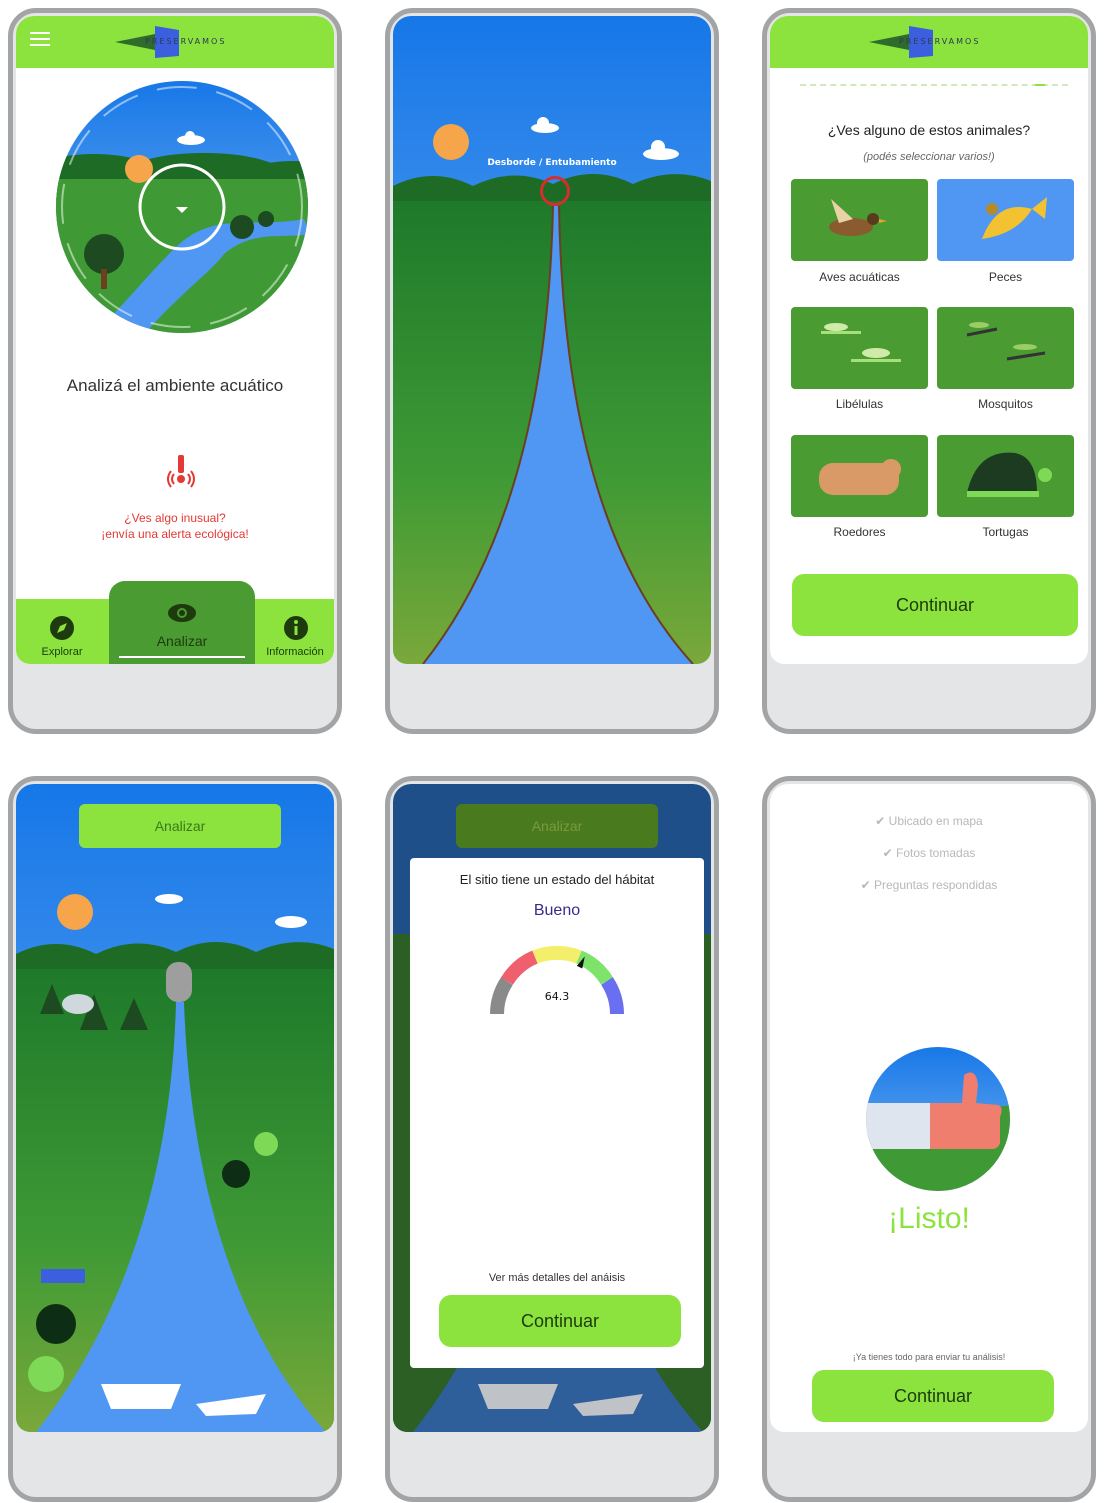 The height and width of the screenshot is (1503, 1109). I want to click on compass-icon, so click(62, 628).